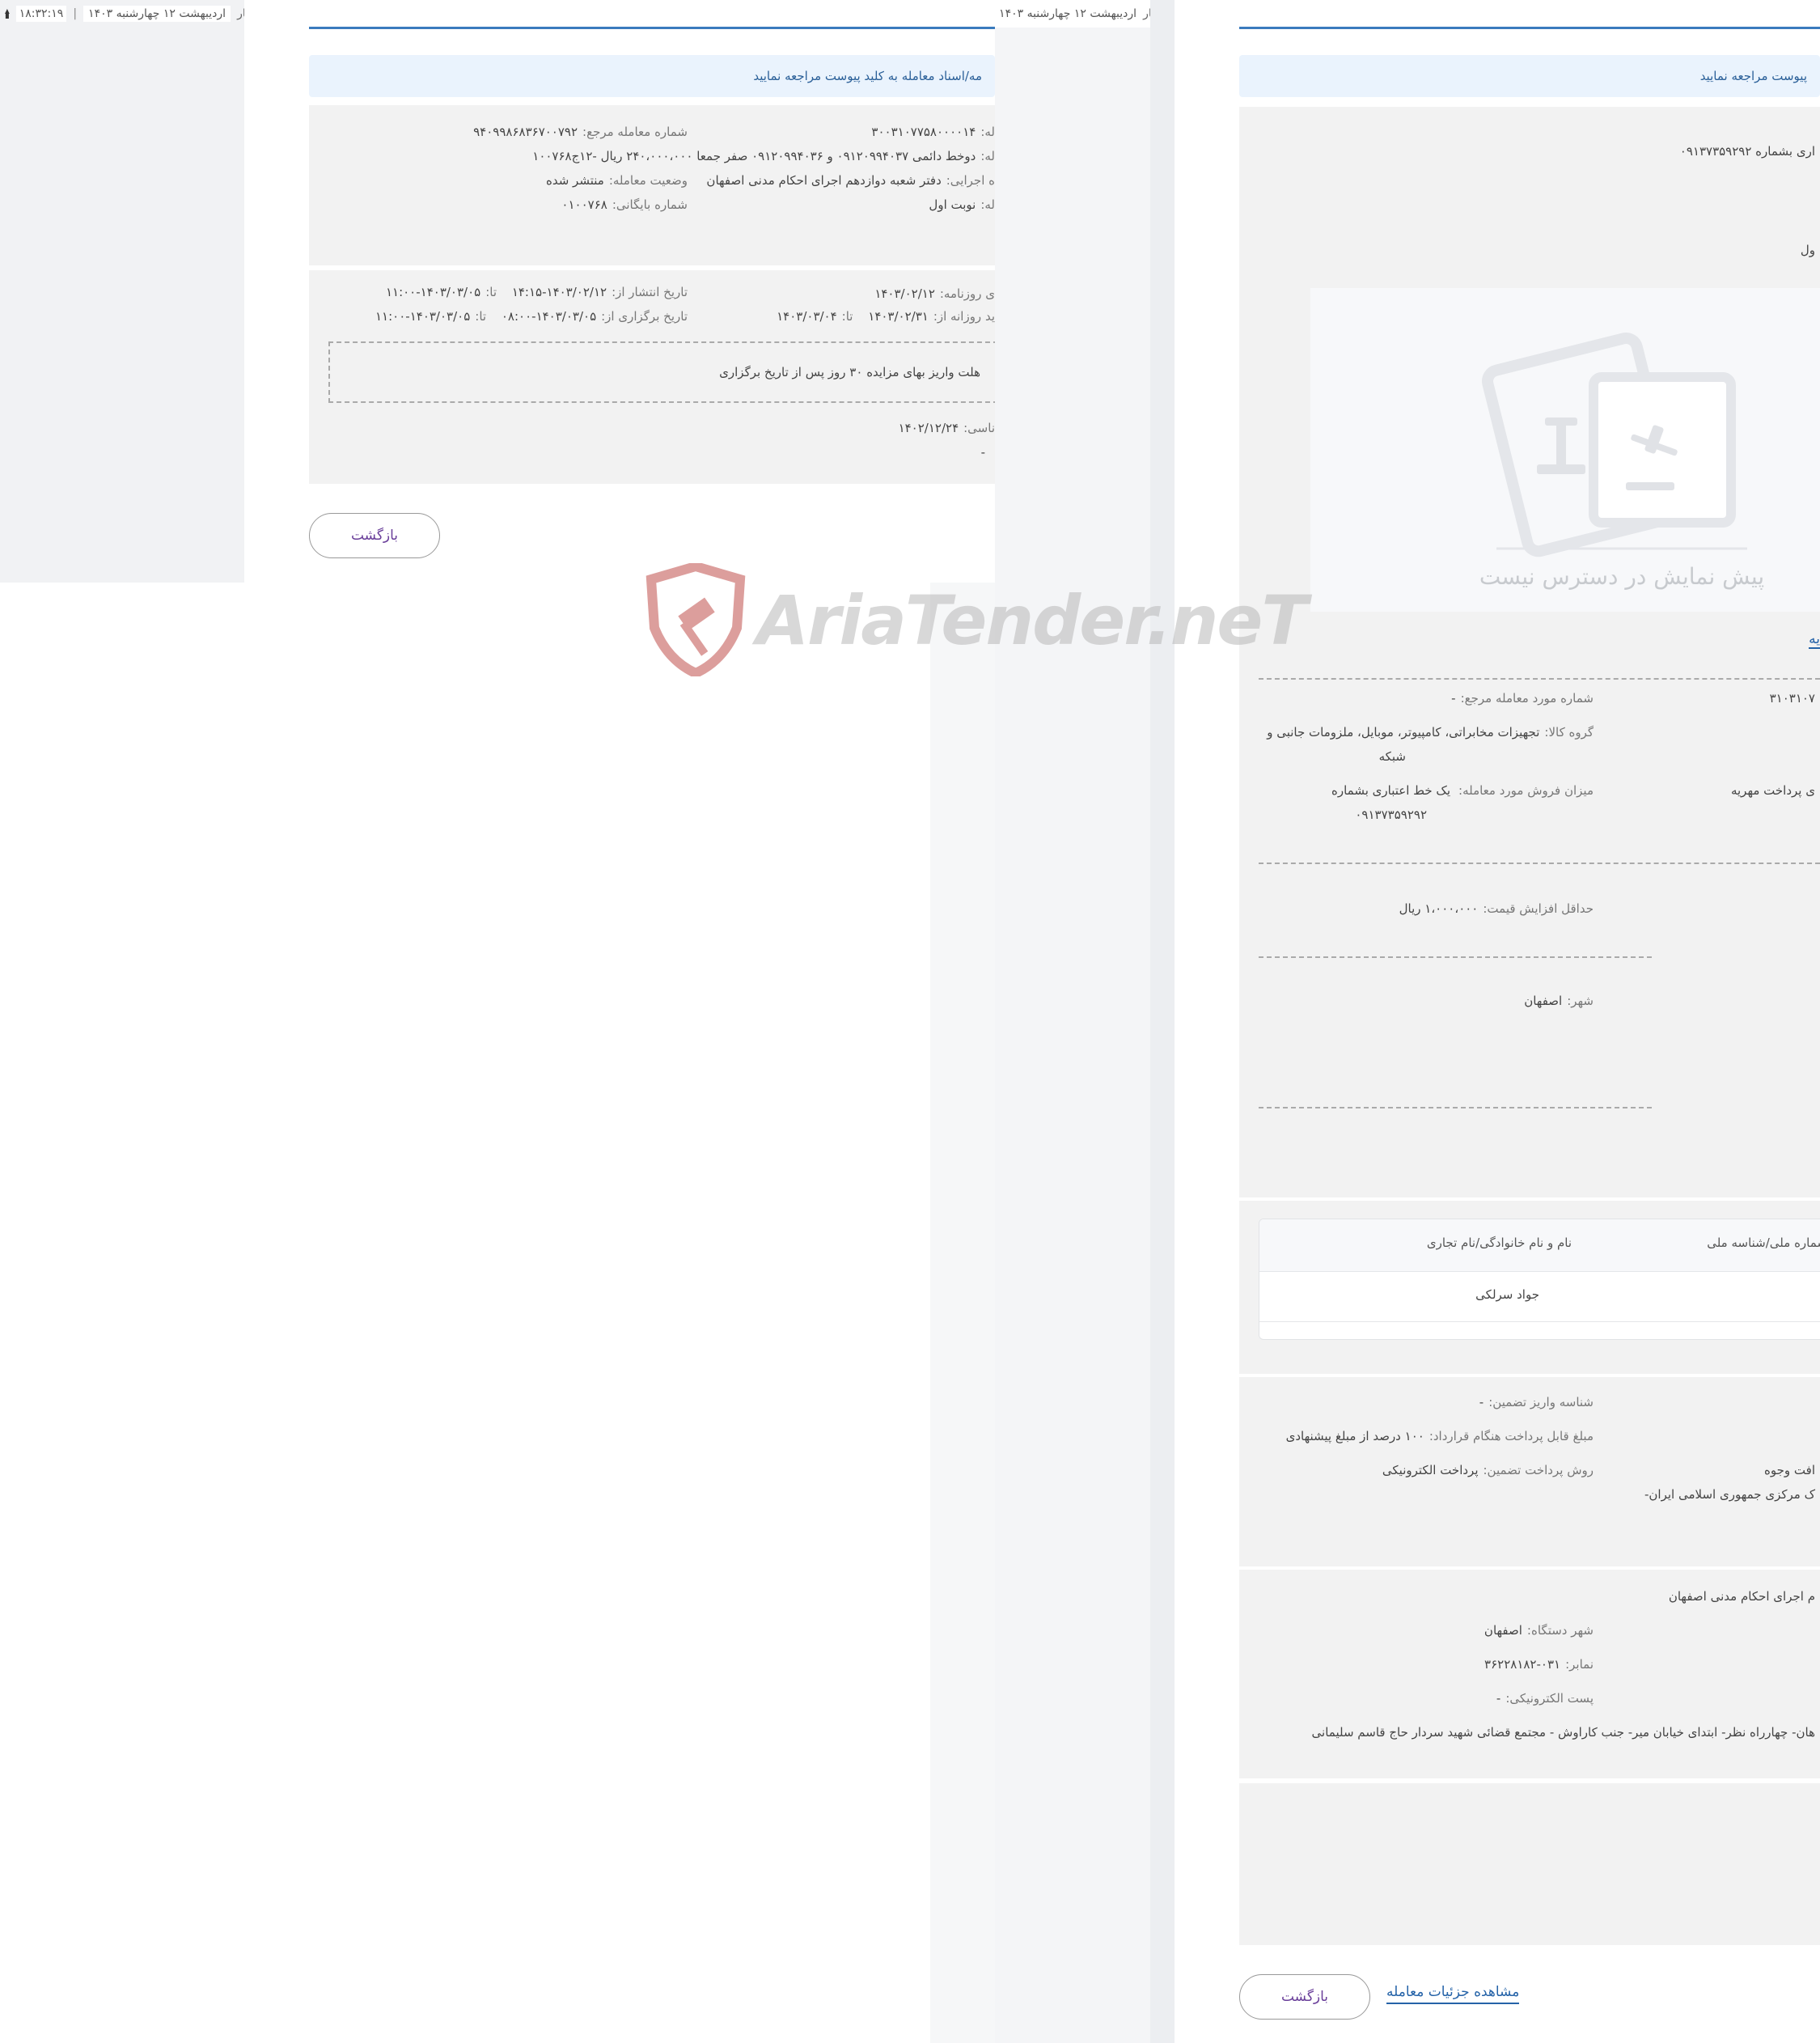  I want to click on info-row-round: له:نوبت اول, so click(962, 204).